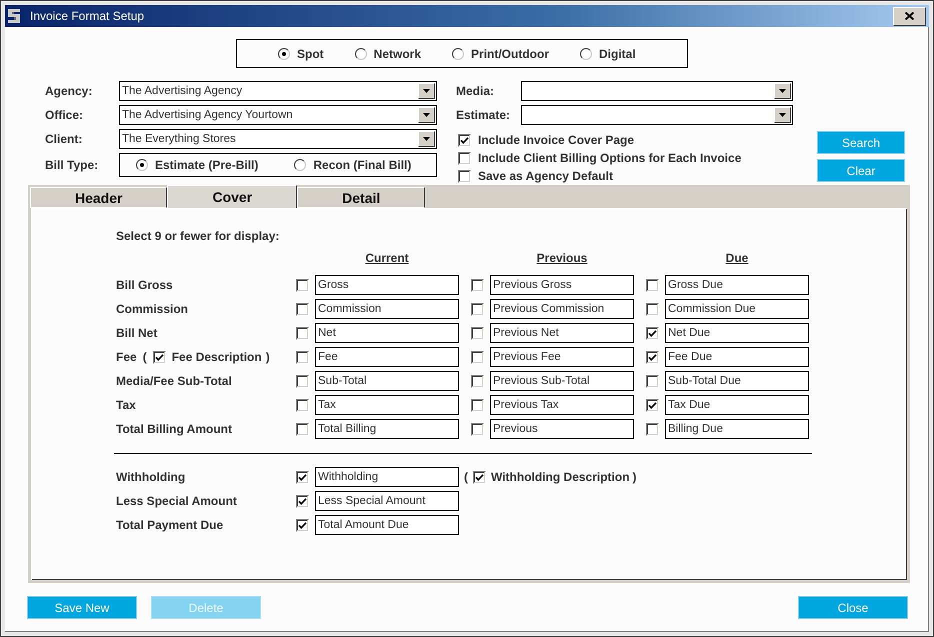 This screenshot has height=637, width=934. Describe the element at coordinates (562, 258) in the screenshot. I see `column-header: Previous` at that location.